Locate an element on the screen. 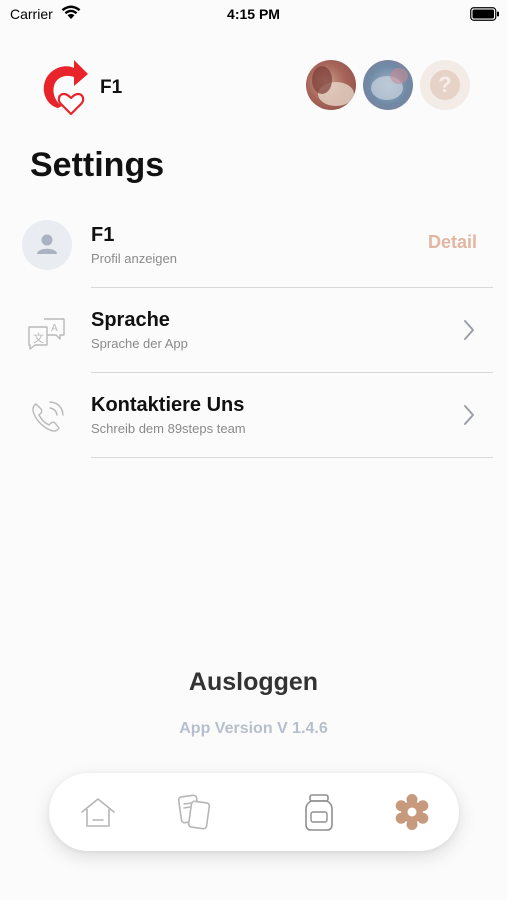  question-mark-icon: ? is located at coordinates (445, 85).